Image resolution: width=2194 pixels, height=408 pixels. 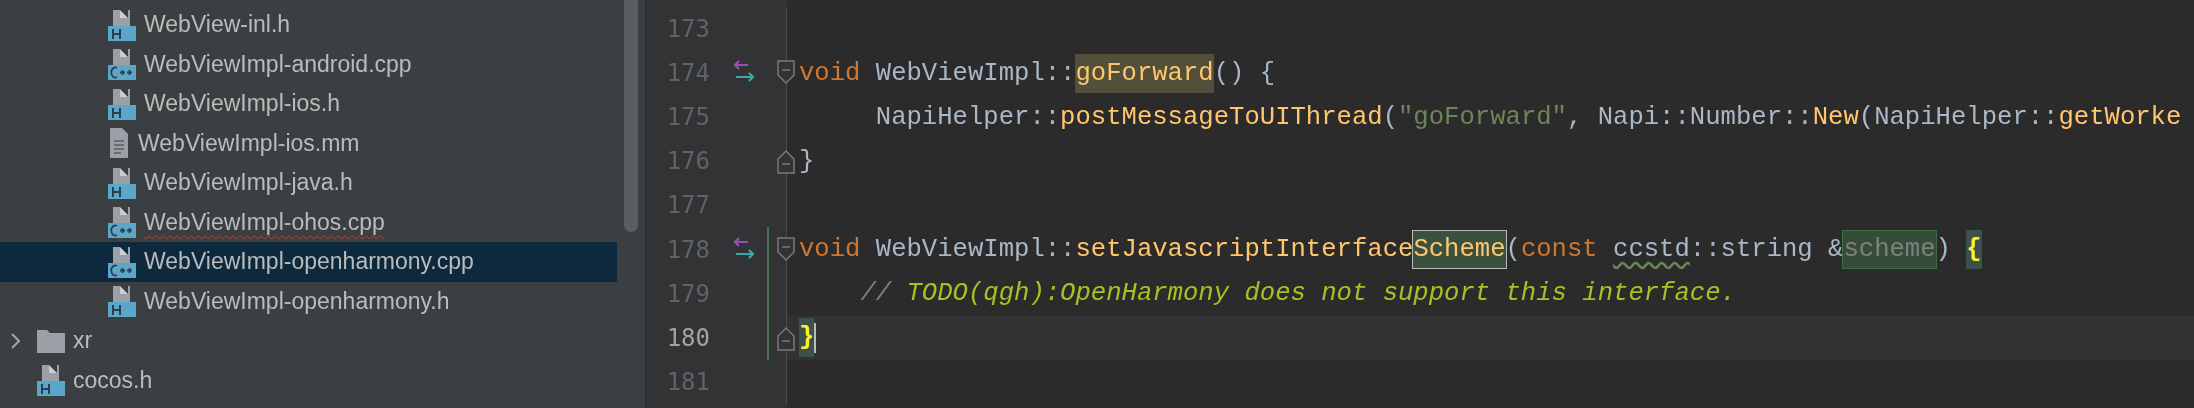 What do you see at coordinates (308, 380) in the screenshot?
I see `tree-item: cocos.h` at bounding box center [308, 380].